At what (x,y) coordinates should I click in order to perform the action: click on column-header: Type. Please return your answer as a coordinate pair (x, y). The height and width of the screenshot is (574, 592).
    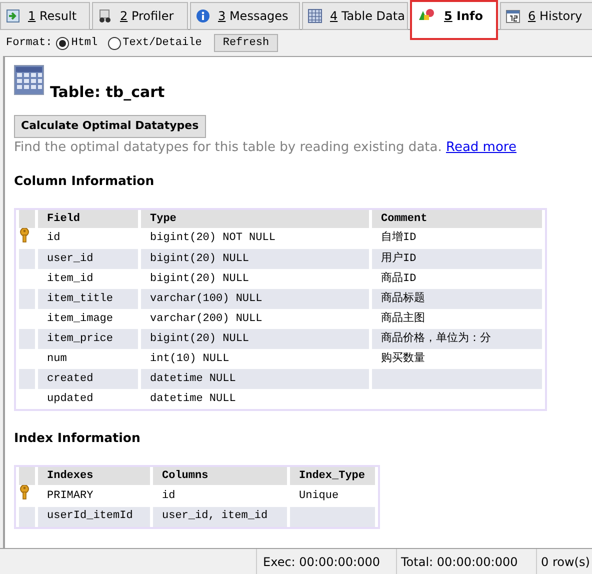
    Looking at the image, I should click on (255, 219).